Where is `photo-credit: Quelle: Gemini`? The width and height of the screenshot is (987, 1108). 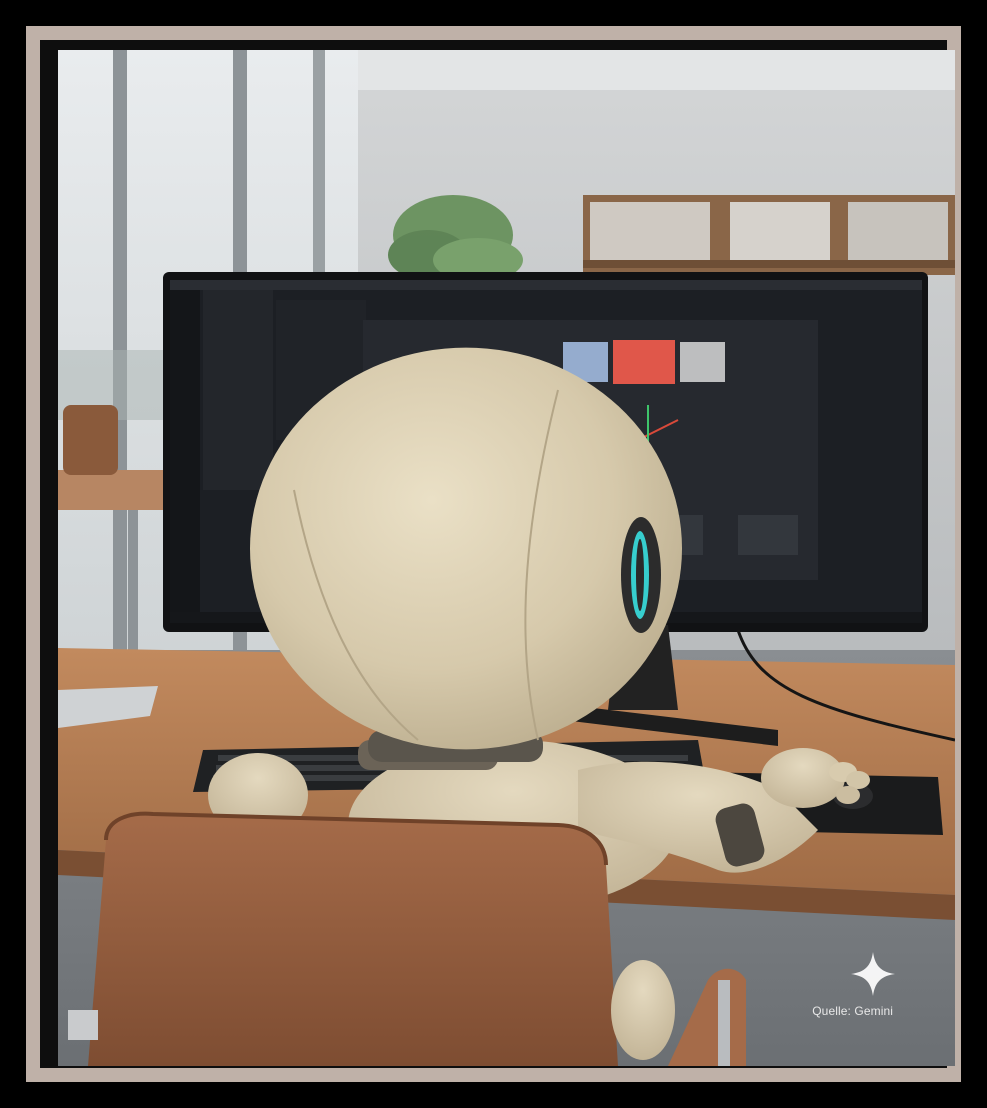
photo-credit: Quelle: Gemini is located at coordinates (852, 1011).